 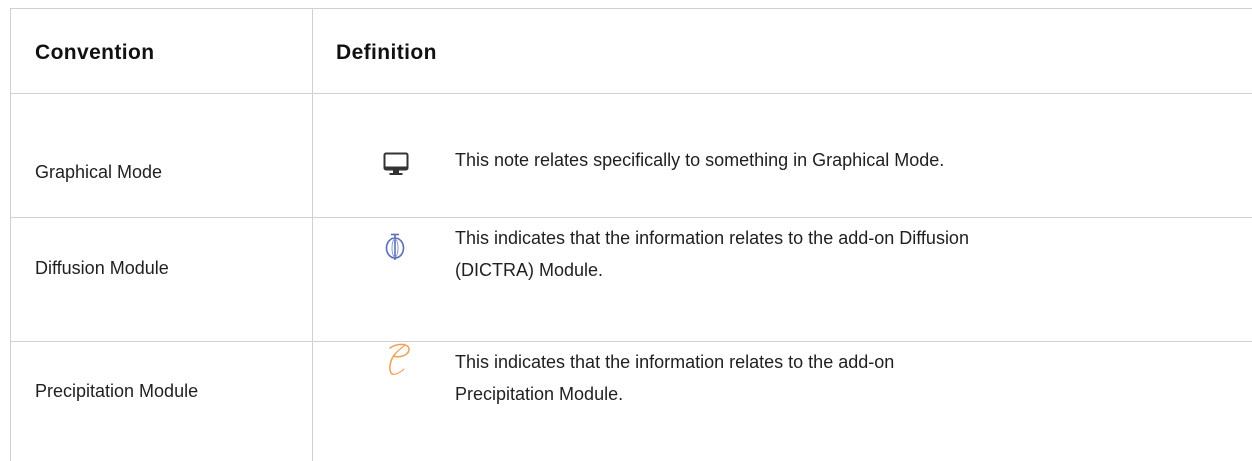 What do you see at coordinates (102, 268) in the screenshot?
I see `convention-label-diffusion-module: Diffusion Module` at bounding box center [102, 268].